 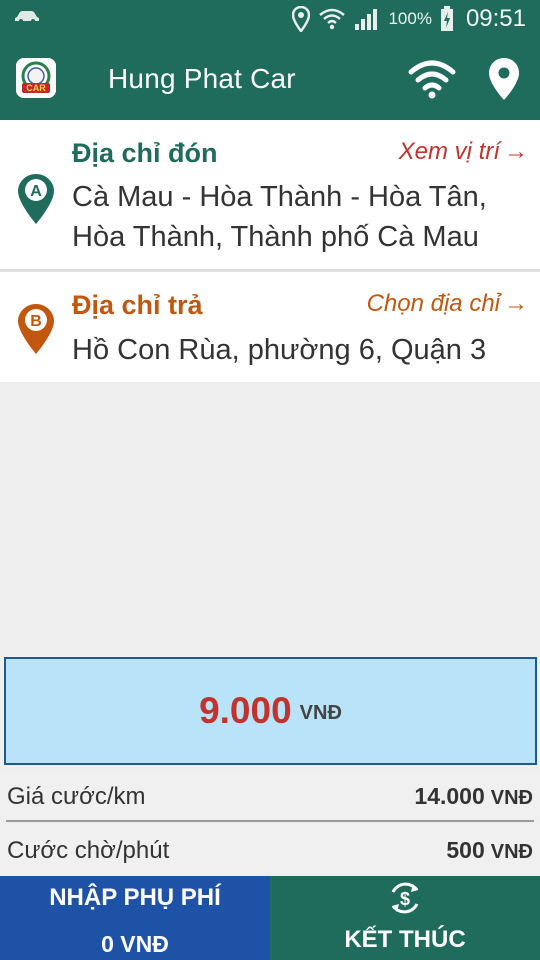 What do you see at coordinates (449, 796) in the screenshot?
I see `rate-per-km-amount: 14.000` at bounding box center [449, 796].